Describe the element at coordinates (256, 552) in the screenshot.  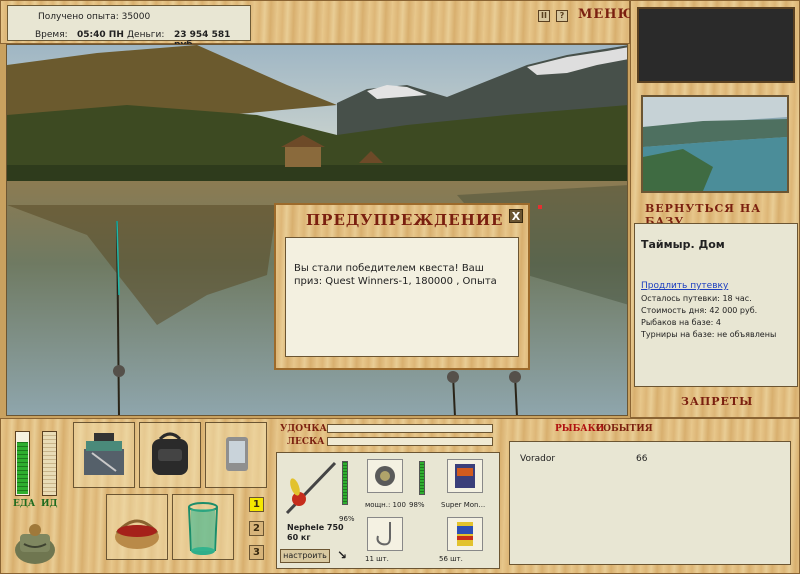
I see `slot-page-3: 3` at that location.